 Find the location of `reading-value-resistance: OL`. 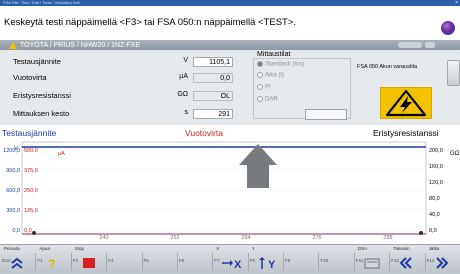

reading-value-resistance: OL is located at coordinates (213, 96).